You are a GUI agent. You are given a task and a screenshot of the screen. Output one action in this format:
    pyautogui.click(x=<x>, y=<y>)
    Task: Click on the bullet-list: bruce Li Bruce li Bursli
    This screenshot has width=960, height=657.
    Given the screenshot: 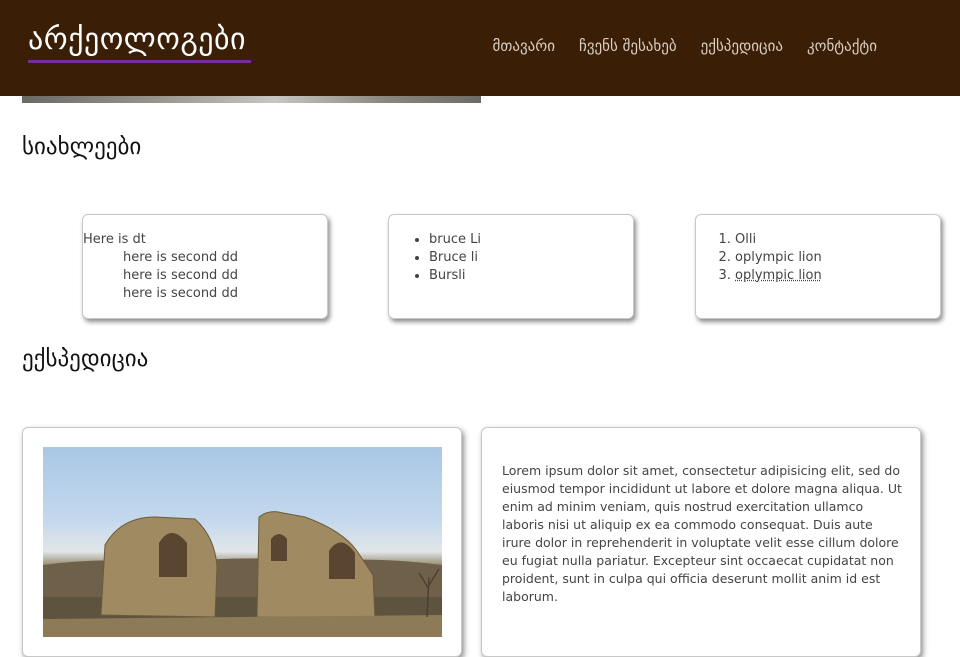 What is the action you would take?
    pyautogui.click(x=511, y=258)
    